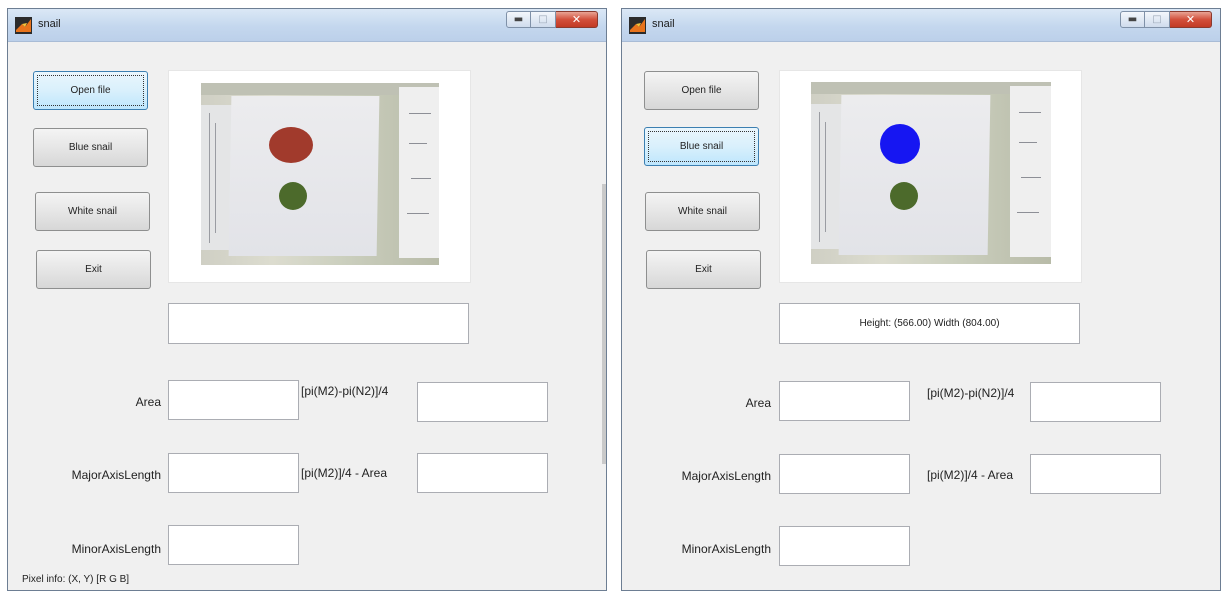  I want to click on image-info-box: Height: (566.00) Width (804.00), so click(929, 323).